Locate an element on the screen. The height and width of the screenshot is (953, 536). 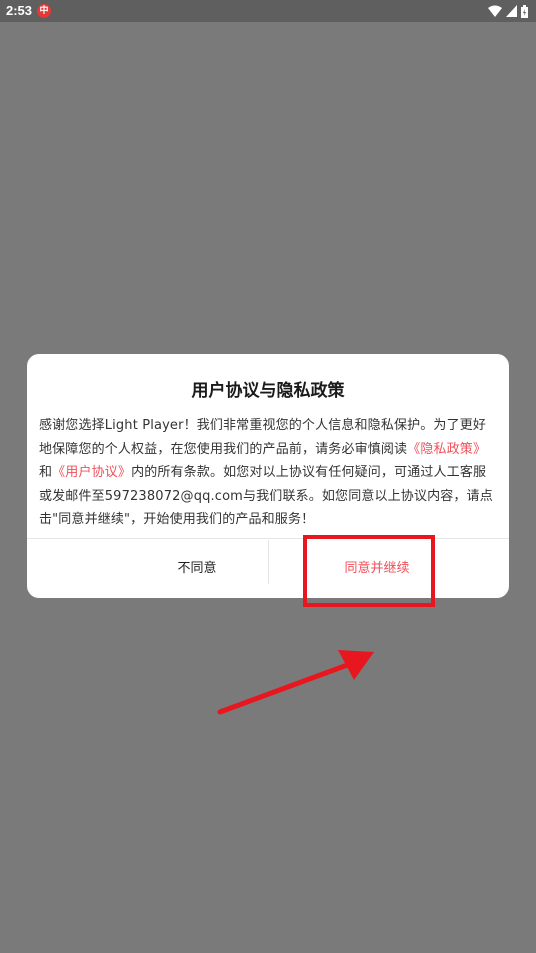
notification-app-icon: 中 is located at coordinates (44, 11).